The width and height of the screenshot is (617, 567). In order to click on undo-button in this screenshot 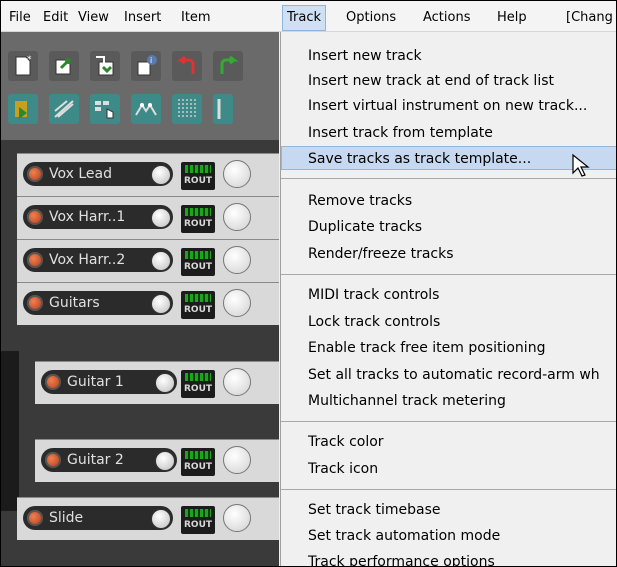, I will do `click(187, 66)`.